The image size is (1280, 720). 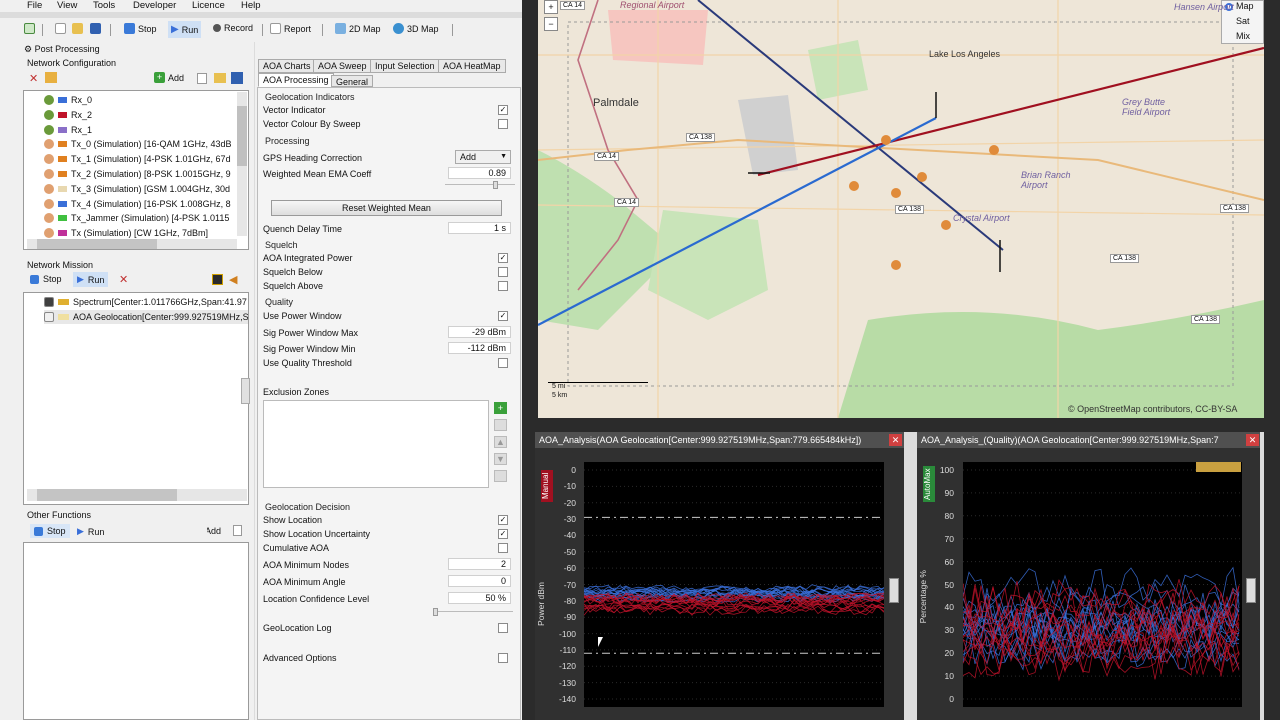 I want to click on mission-hscrollbar, so click(x=137, y=495).